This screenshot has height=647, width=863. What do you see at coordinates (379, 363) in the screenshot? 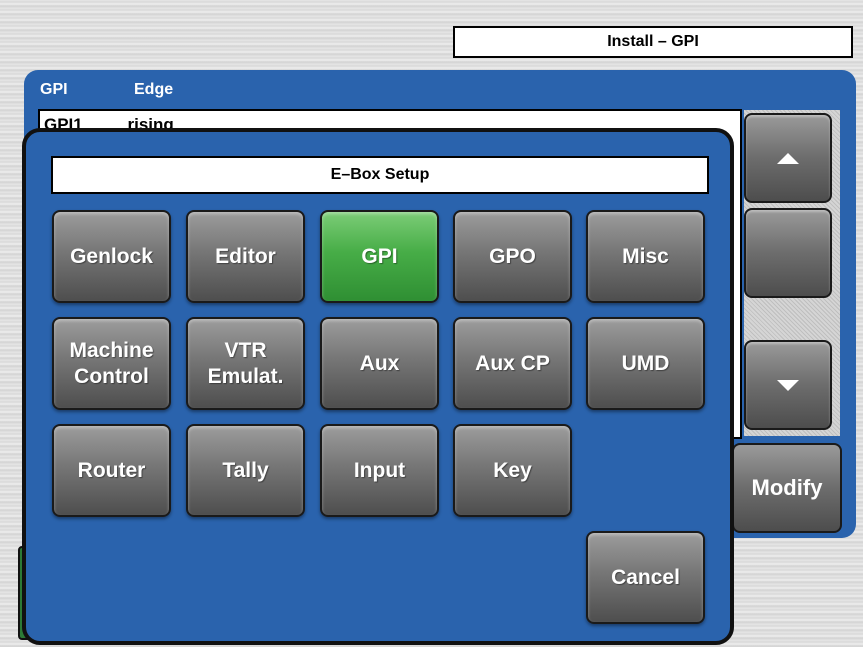
I see `aux-button: Aux` at bounding box center [379, 363].